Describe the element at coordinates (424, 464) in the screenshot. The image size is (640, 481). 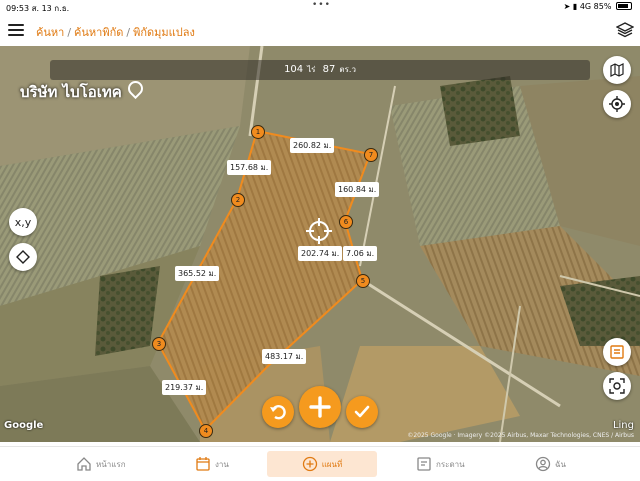
I see `board-icon` at that location.